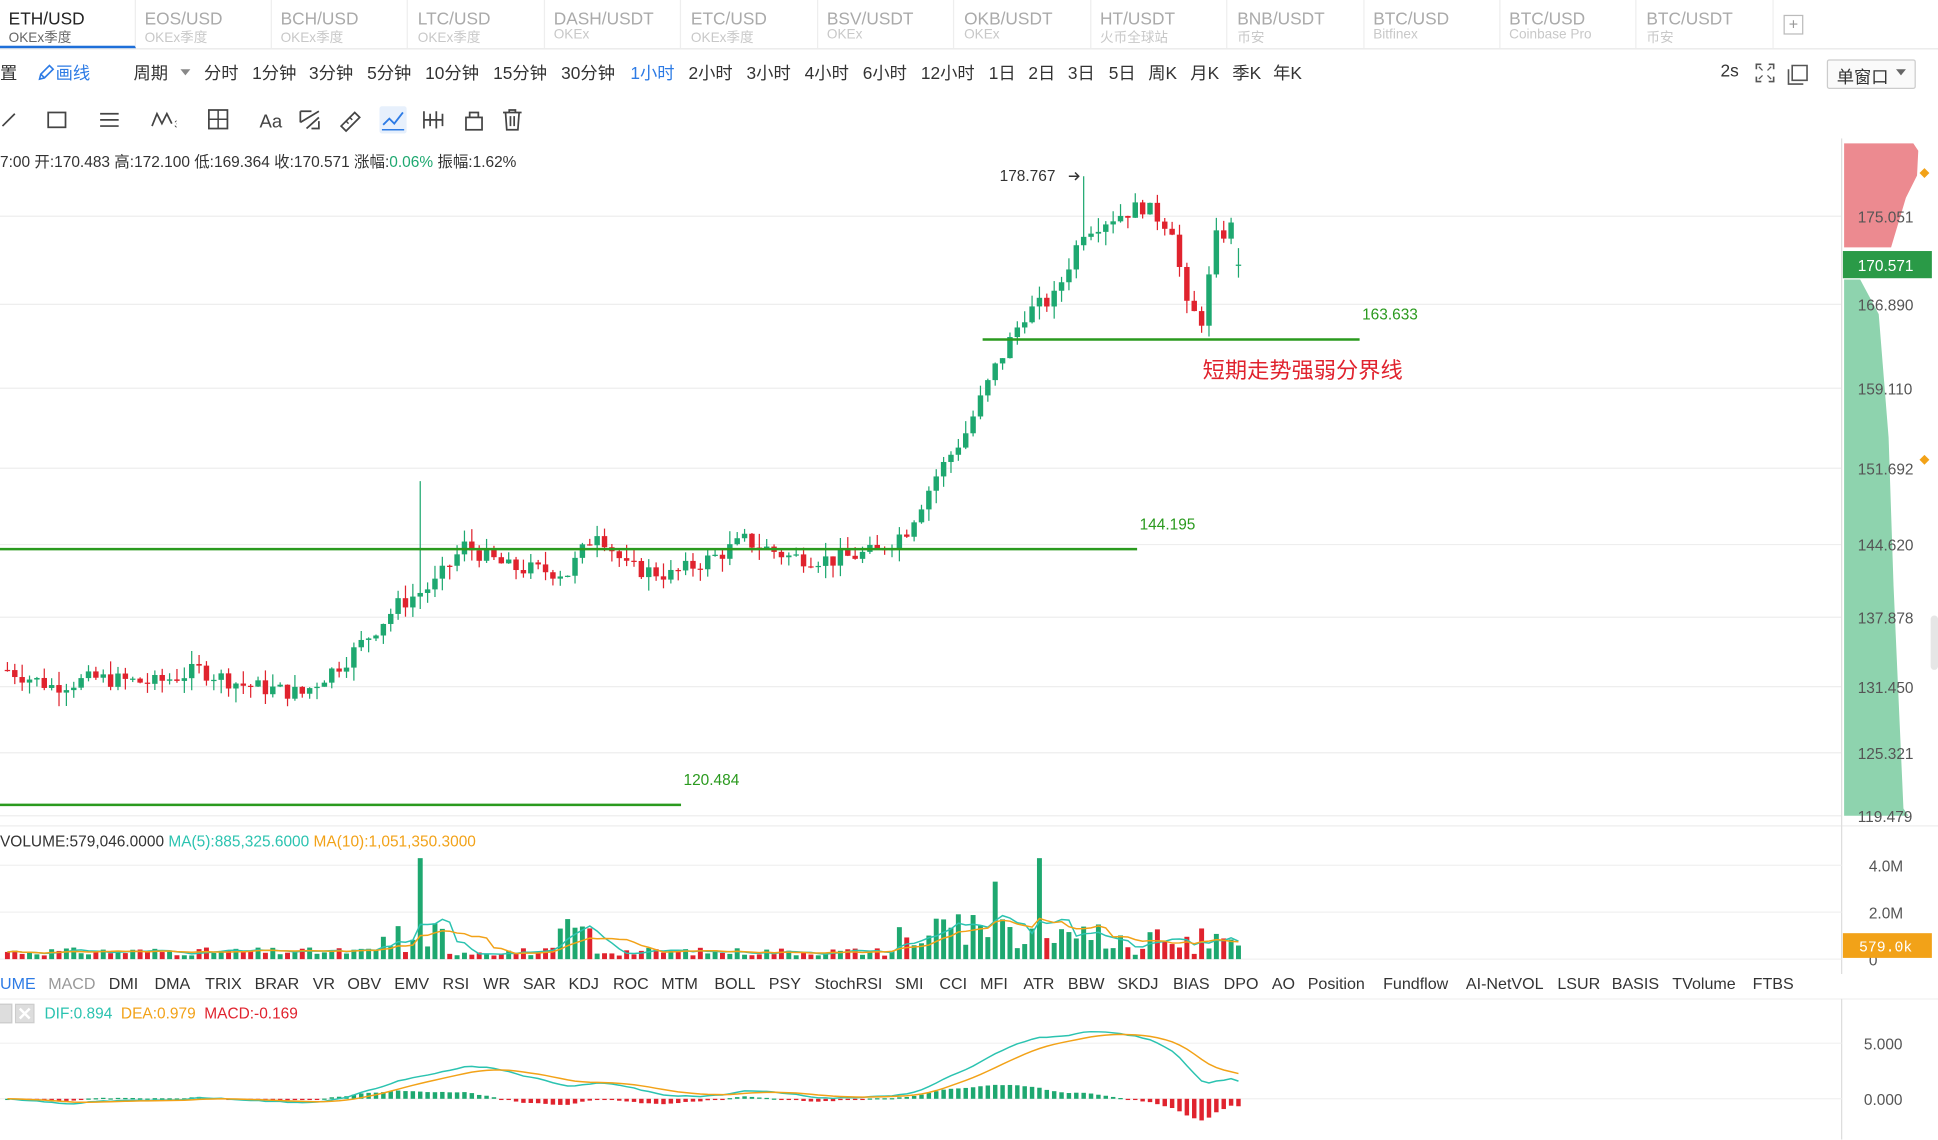 This screenshot has width=1938, height=1140. I want to click on symbol-tab: BNB/USDT 币安, so click(1297, 24).